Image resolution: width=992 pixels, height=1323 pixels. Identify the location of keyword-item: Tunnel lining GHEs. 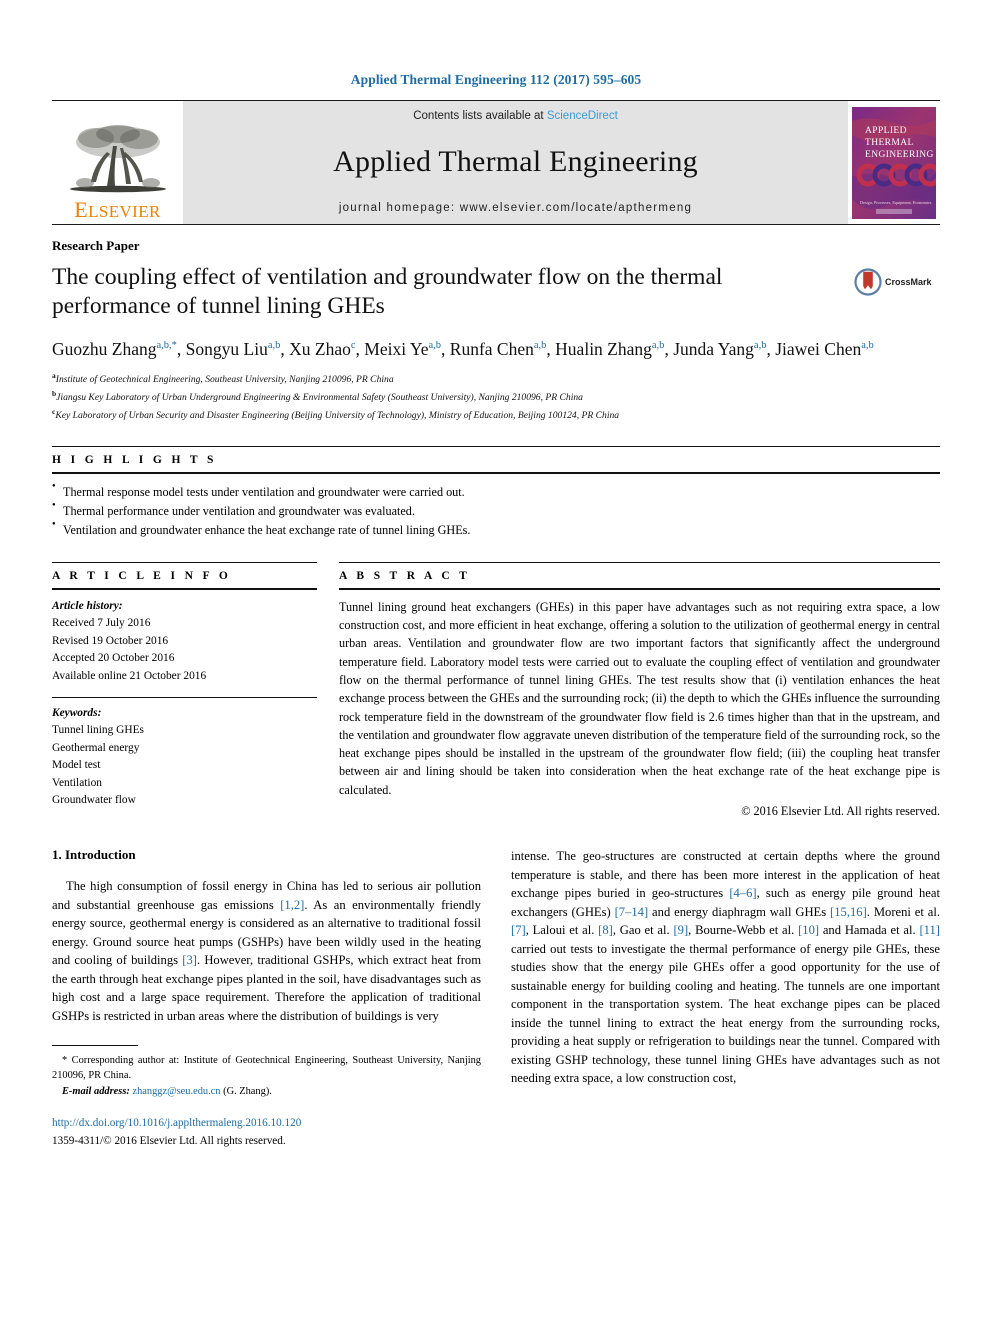
(98, 730).